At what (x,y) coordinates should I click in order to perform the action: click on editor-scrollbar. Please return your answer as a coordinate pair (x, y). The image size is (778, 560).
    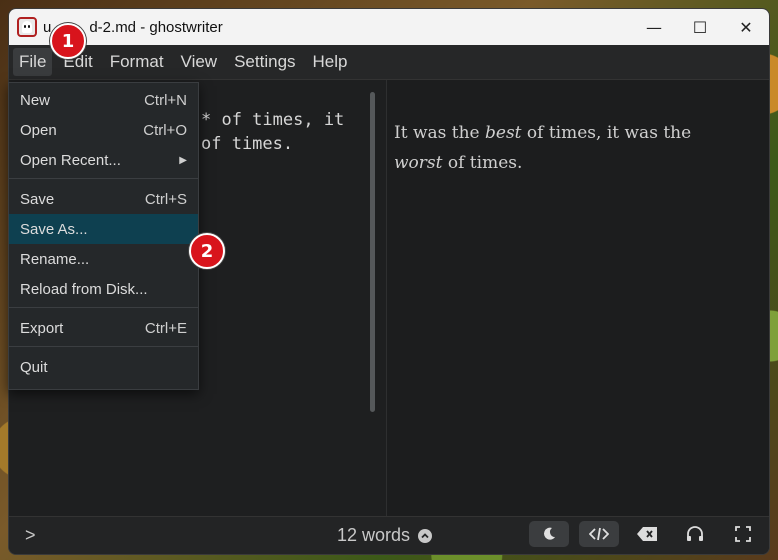
    Looking at the image, I should click on (372, 252).